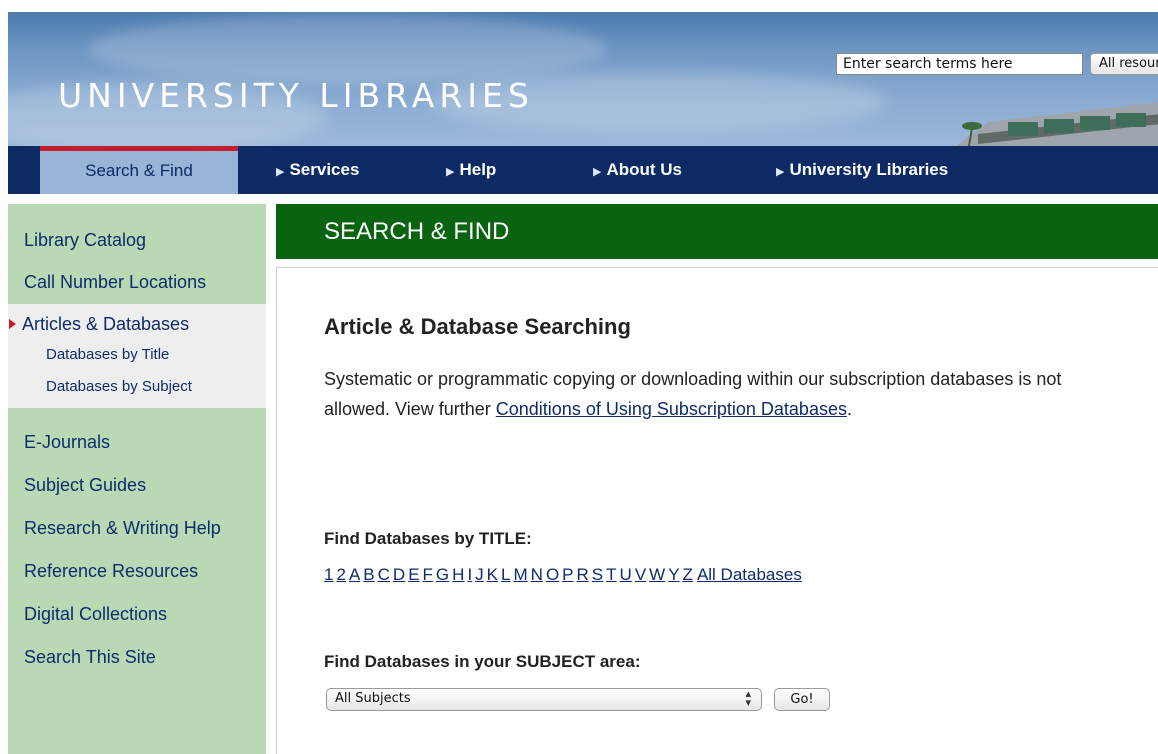 The width and height of the screenshot is (1158, 754). Describe the element at coordinates (537, 574) in the screenshot. I see `alpha-link: N` at that location.